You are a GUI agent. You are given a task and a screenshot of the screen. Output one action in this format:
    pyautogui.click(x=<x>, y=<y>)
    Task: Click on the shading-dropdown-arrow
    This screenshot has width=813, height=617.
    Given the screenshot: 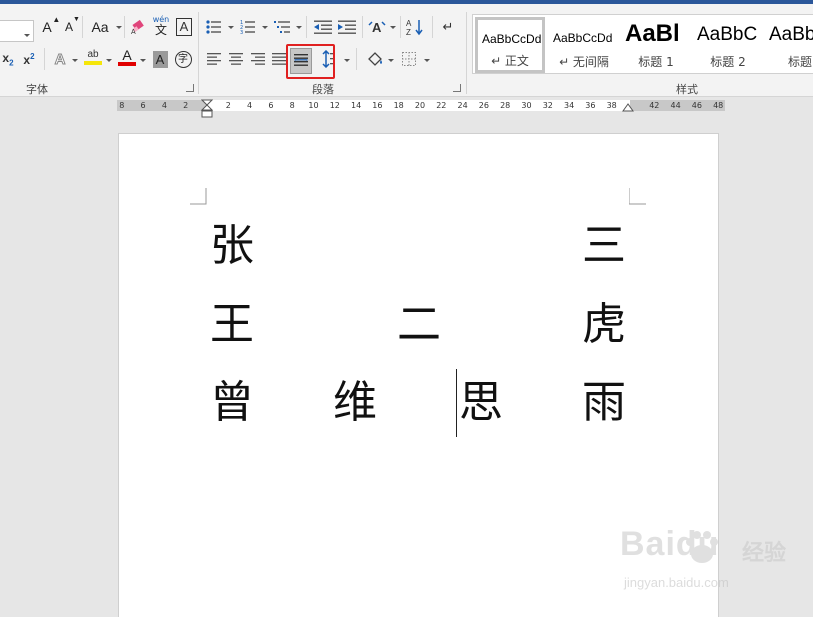 What is the action you would take?
    pyautogui.click(x=391, y=60)
    